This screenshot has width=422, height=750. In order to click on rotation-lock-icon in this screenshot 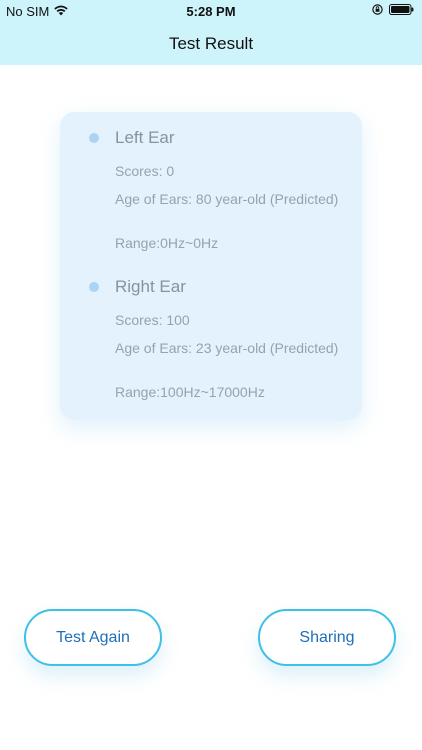, I will do `click(377, 9)`.